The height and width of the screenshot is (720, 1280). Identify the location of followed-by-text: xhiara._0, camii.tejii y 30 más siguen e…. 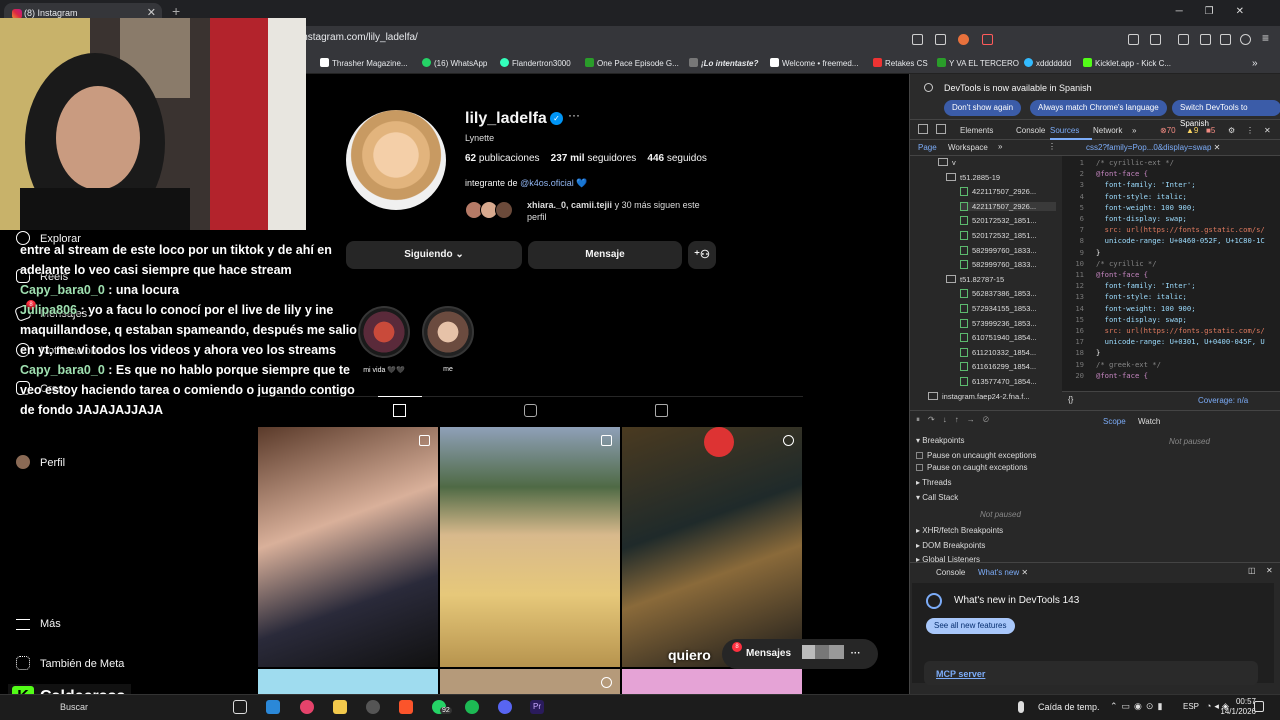
(617, 211).